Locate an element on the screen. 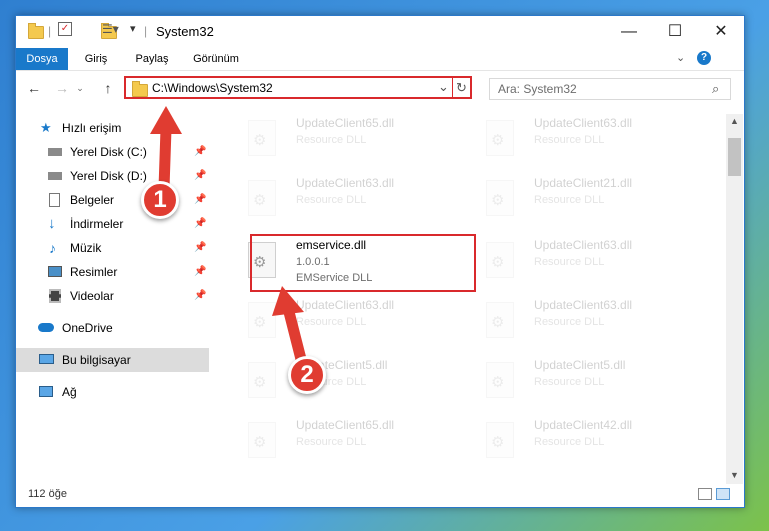 Image resolution: width=769 pixels, height=531 pixels. step-1-badge: 1 is located at coordinates (160, 200).